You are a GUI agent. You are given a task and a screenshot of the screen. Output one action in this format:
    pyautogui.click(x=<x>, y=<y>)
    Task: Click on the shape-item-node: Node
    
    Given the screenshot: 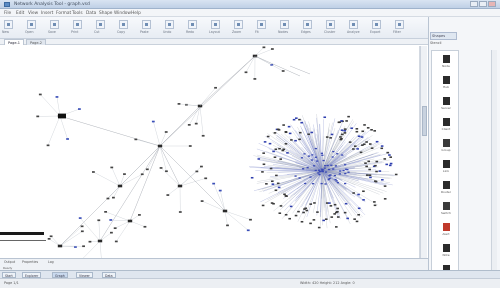 What is the action you would take?
    pyautogui.click(x=446, y=65)
    